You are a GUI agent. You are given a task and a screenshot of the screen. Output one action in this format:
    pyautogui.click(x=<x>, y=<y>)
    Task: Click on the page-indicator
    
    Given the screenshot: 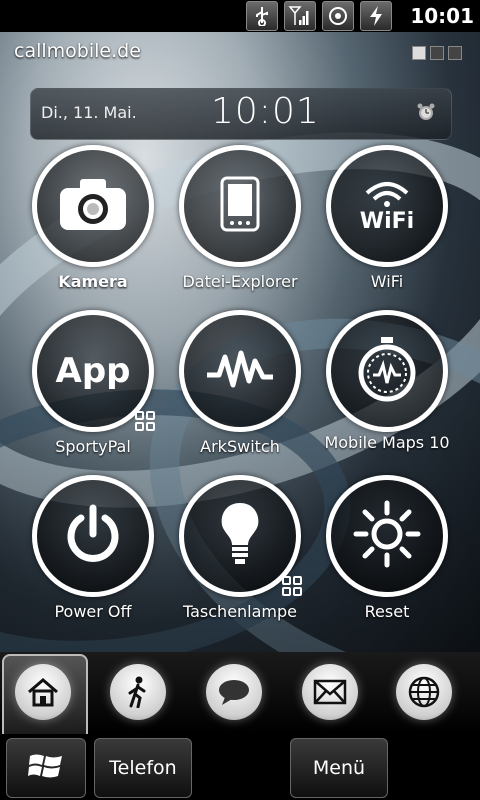 What is the action you would take?
    pyautogui.click(x=437, y=53)
    